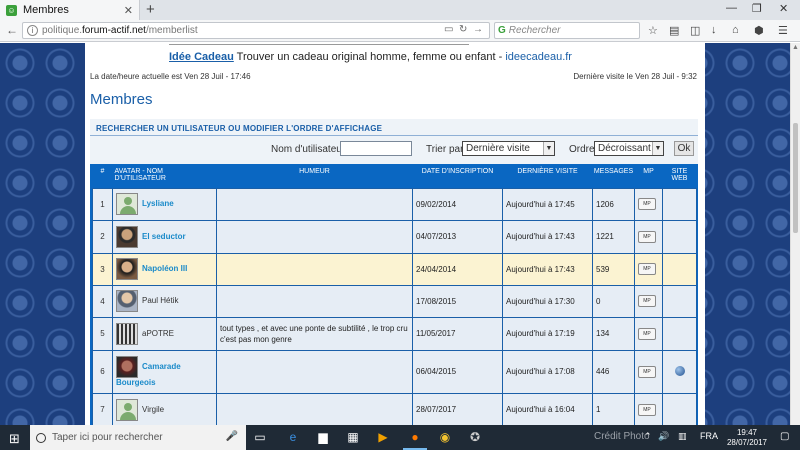 Image resolution: width=800 pixels, height=450 pixels. I want to click on col-mp: MP, so click(648, 176).